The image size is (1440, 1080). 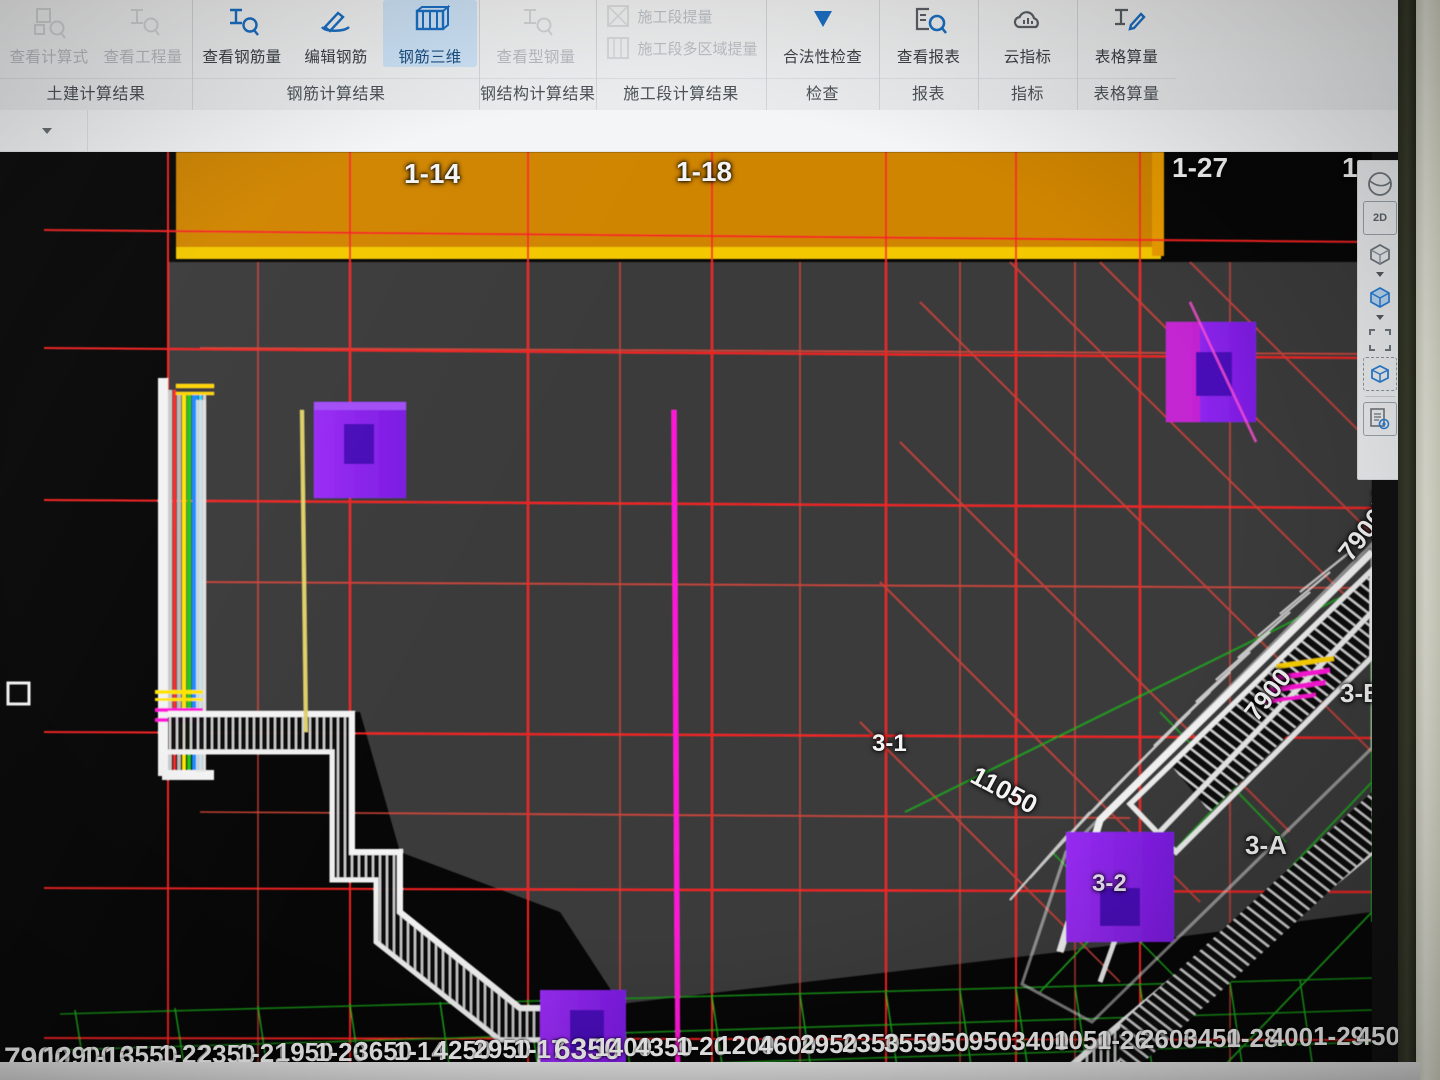 What do you see at coordinates (617, 48) in the screenshot?
I see `section-multizone-quantity-icon` at bounding box center [617, 48].